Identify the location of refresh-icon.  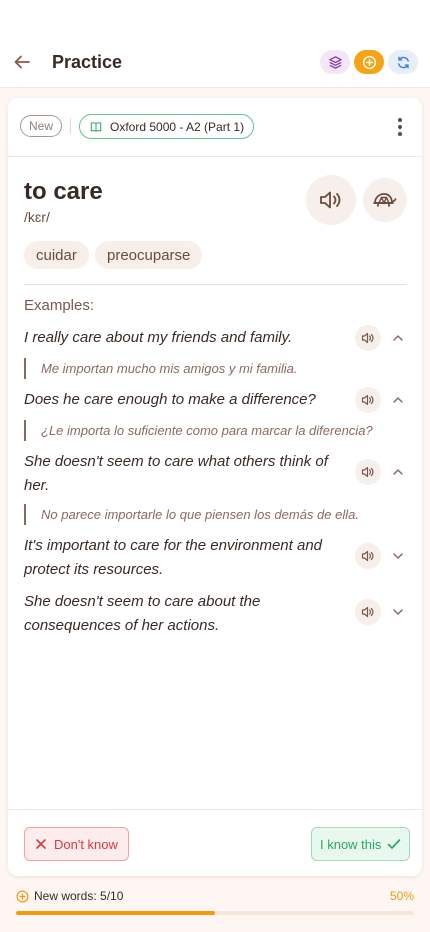
(403, 62).